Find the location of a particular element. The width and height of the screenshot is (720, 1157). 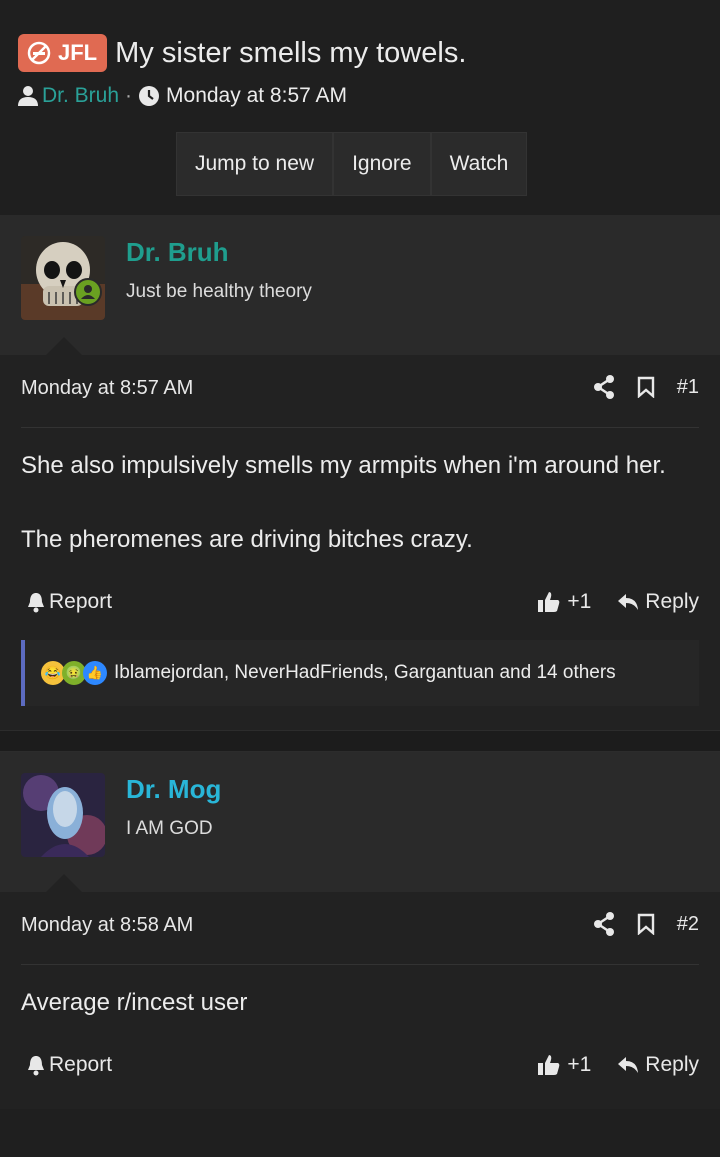

thread-time: Monday at 8:57 AM is located at coordinates (256, 96).